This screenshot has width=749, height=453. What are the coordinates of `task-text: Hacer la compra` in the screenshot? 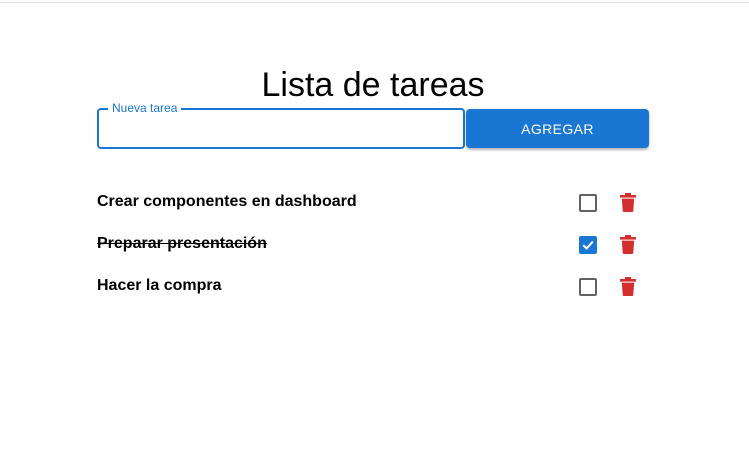 It's located at (159, 285).